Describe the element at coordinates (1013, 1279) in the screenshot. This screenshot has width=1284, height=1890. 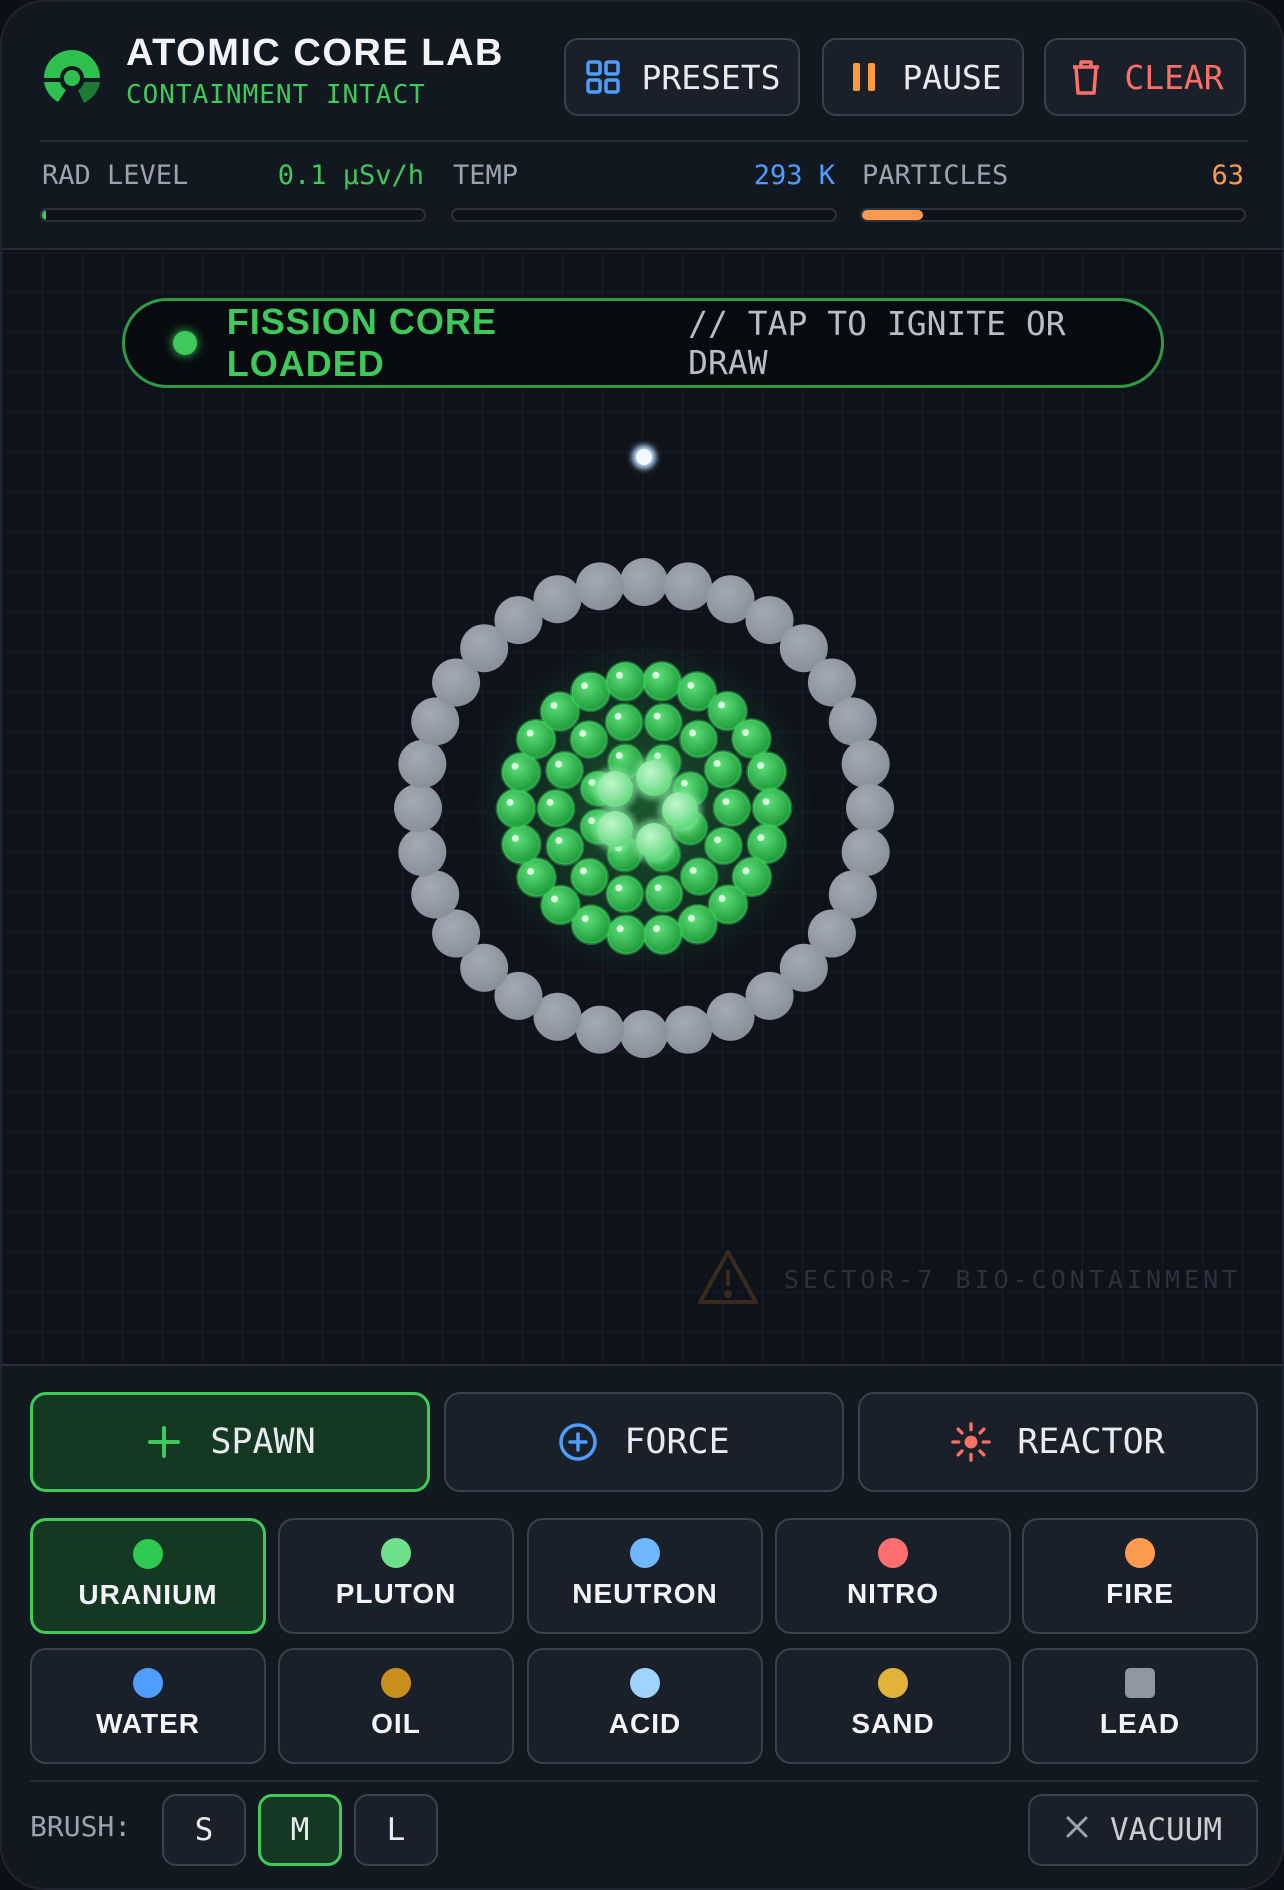
I see `sector-label: SECTOR-7 BIO-CONTAINMENT` at that location.